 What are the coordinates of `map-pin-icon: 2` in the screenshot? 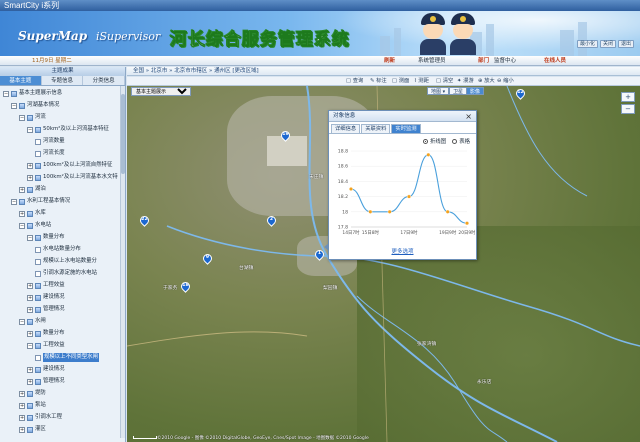 It's located at (271, 220).